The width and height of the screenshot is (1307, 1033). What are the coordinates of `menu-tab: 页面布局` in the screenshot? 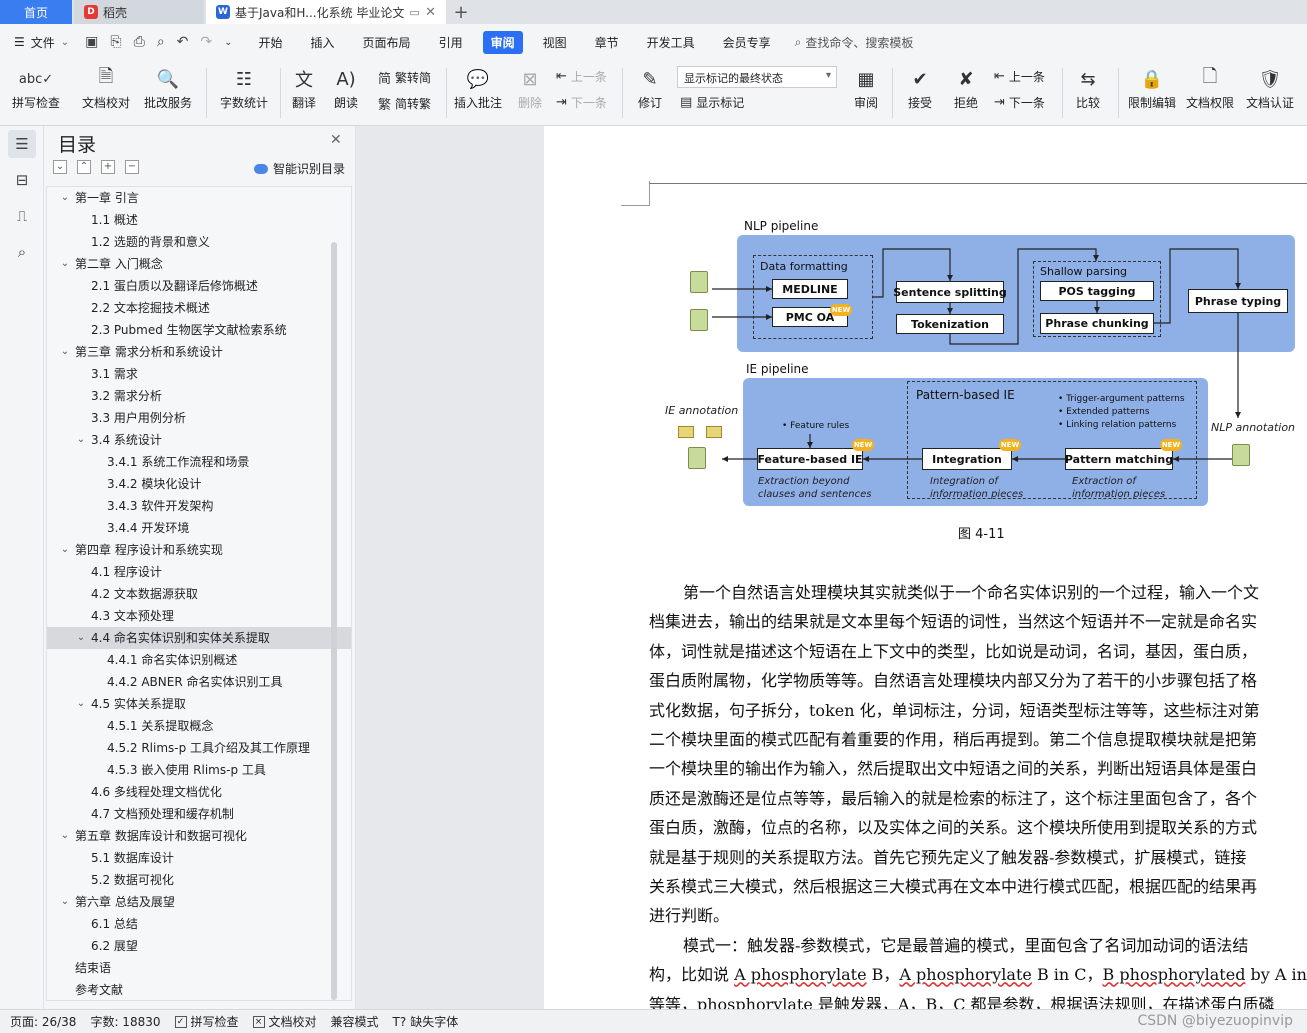 It's located at (387, 42).